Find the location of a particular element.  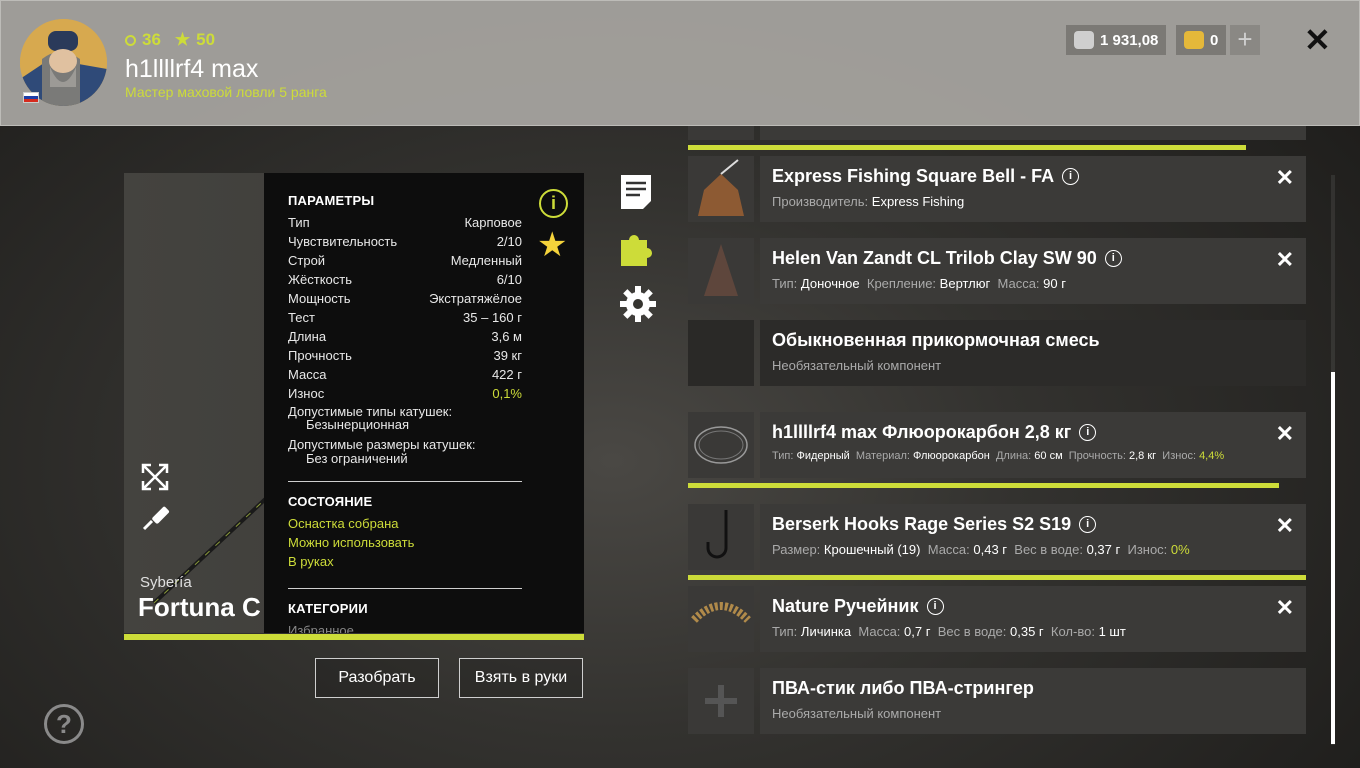

help-icon: ? is located at coordinates (64, 724).